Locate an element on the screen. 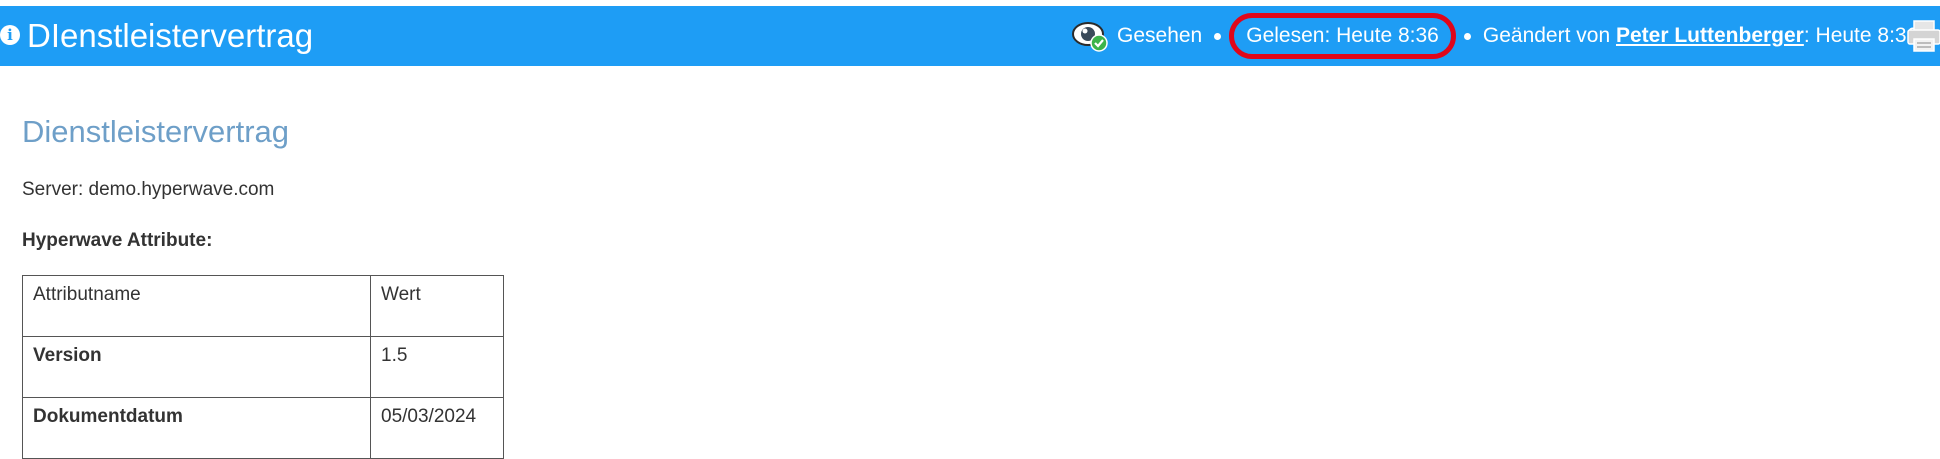 The width and height of the screenshot is (1940, 459). table-row: Dokumentdatum 05/03/2024 is located at coordinates (263, 428).